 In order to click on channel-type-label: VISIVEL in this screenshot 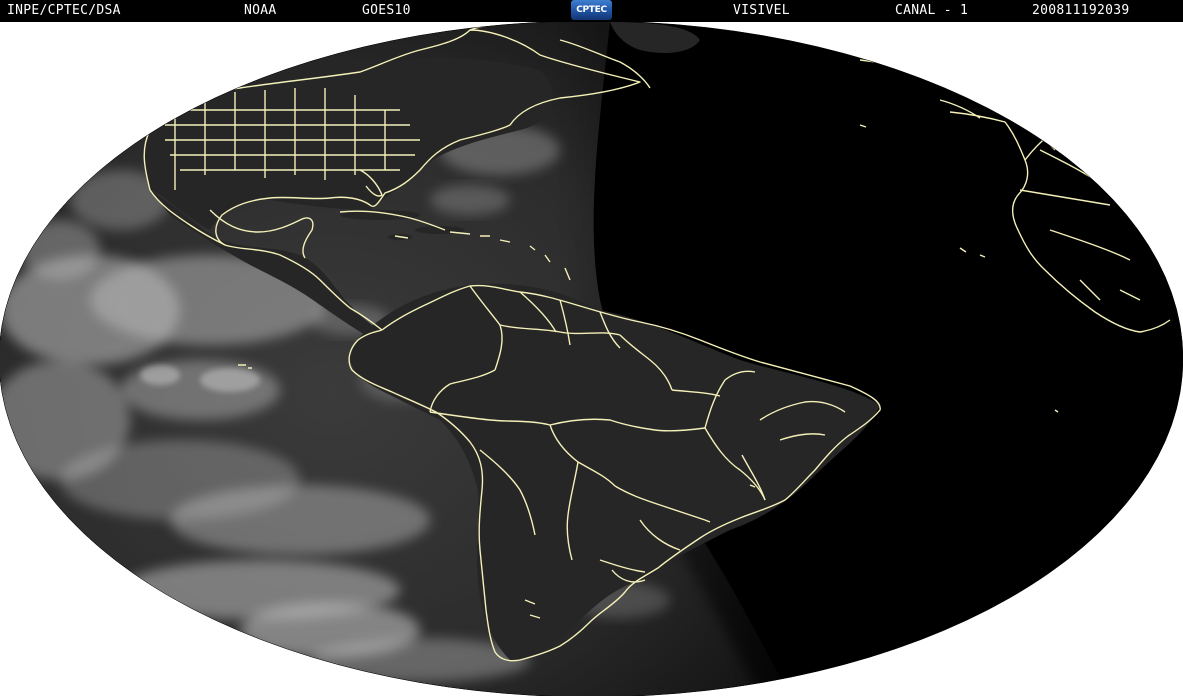, I will do `click(761, 10)`.